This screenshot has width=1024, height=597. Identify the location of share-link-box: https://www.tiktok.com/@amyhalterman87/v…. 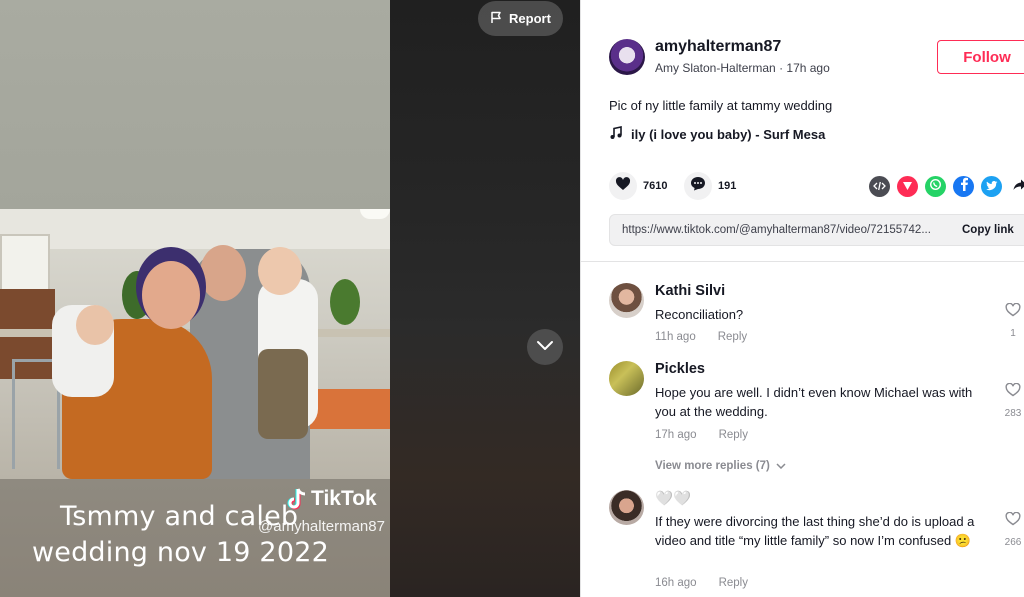
(816, 230).